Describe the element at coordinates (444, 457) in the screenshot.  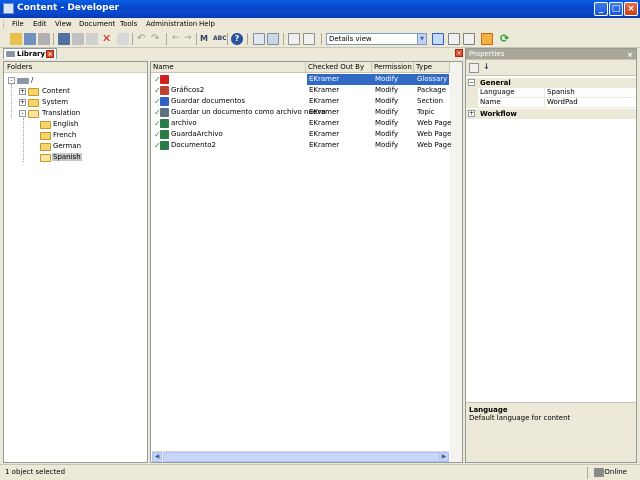
I see `scroll-right-icon: ▶` at that location.